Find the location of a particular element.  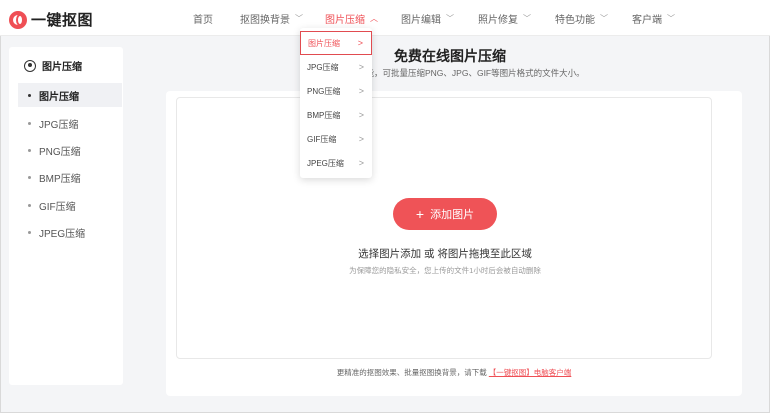

nav-item-photo-repair: 照片修复 ﹀ is located at coordinates (504, 18).